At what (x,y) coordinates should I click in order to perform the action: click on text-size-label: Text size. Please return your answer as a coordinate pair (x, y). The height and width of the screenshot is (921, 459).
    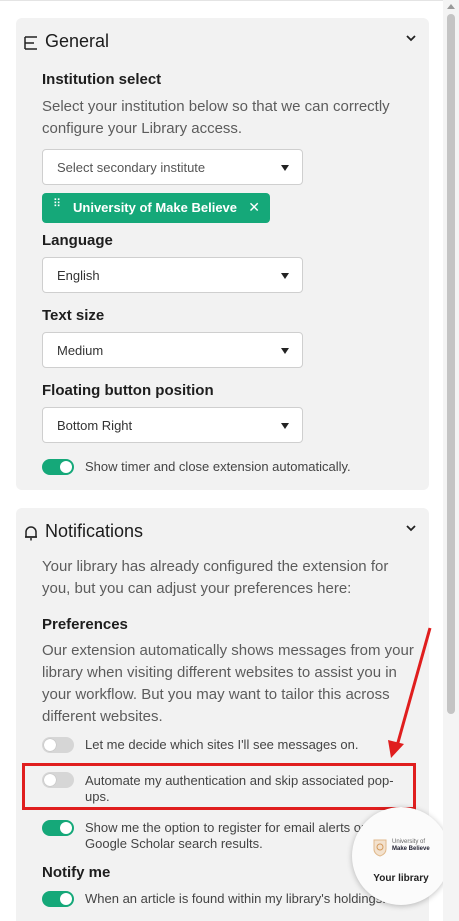
    Looking at the image, I should click on (73, 315).